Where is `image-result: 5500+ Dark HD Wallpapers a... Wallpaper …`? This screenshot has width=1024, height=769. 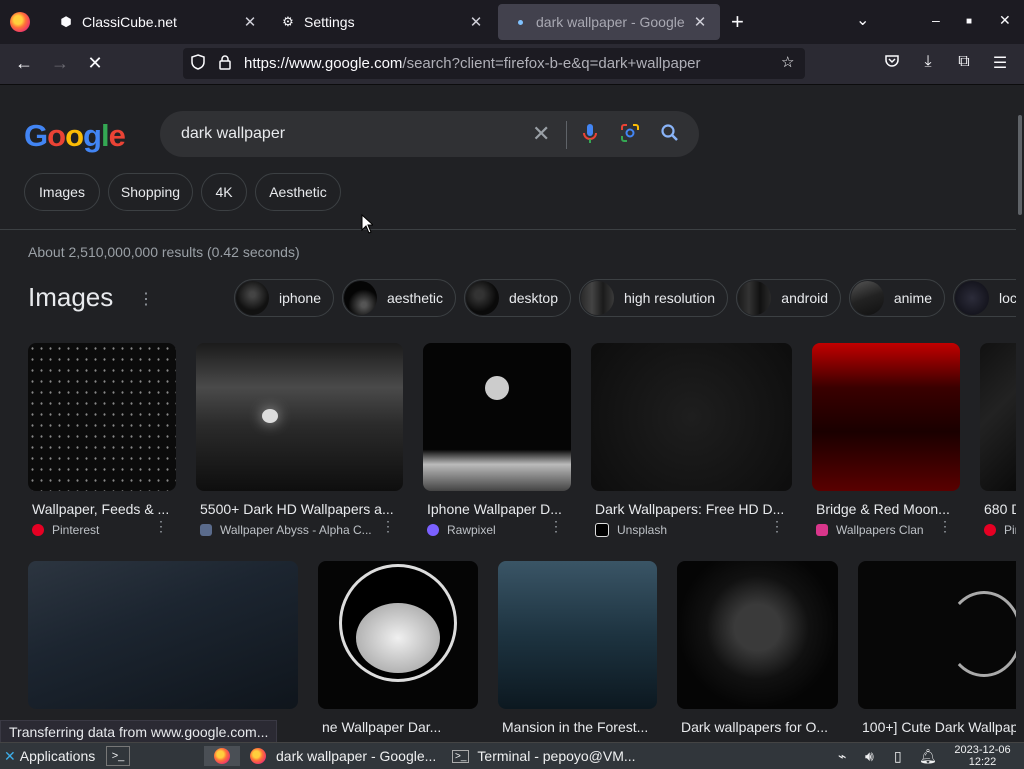 image-result: 5500+ Dark HD Wallpapers a... Wallpaper … is located at coordinates (299, 440).